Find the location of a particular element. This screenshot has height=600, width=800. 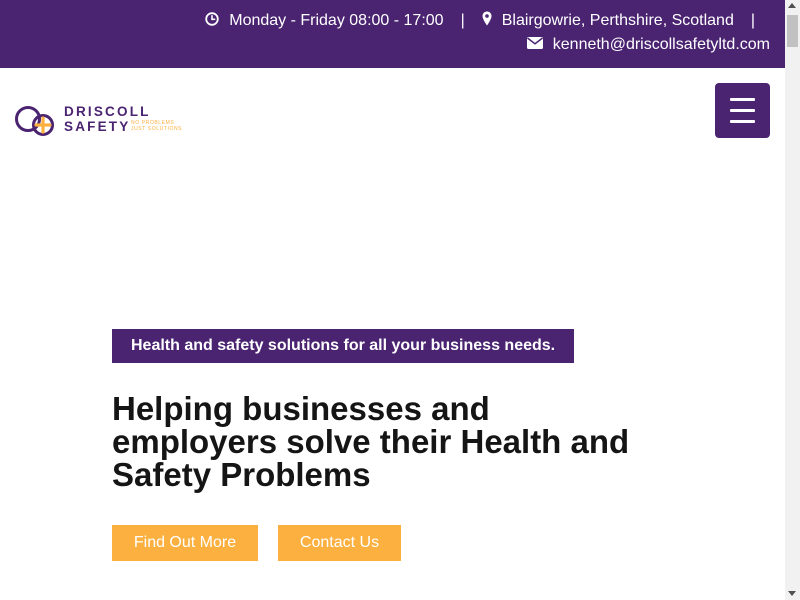

logo-line2: SAFETY is located at coordinates (97, 126).